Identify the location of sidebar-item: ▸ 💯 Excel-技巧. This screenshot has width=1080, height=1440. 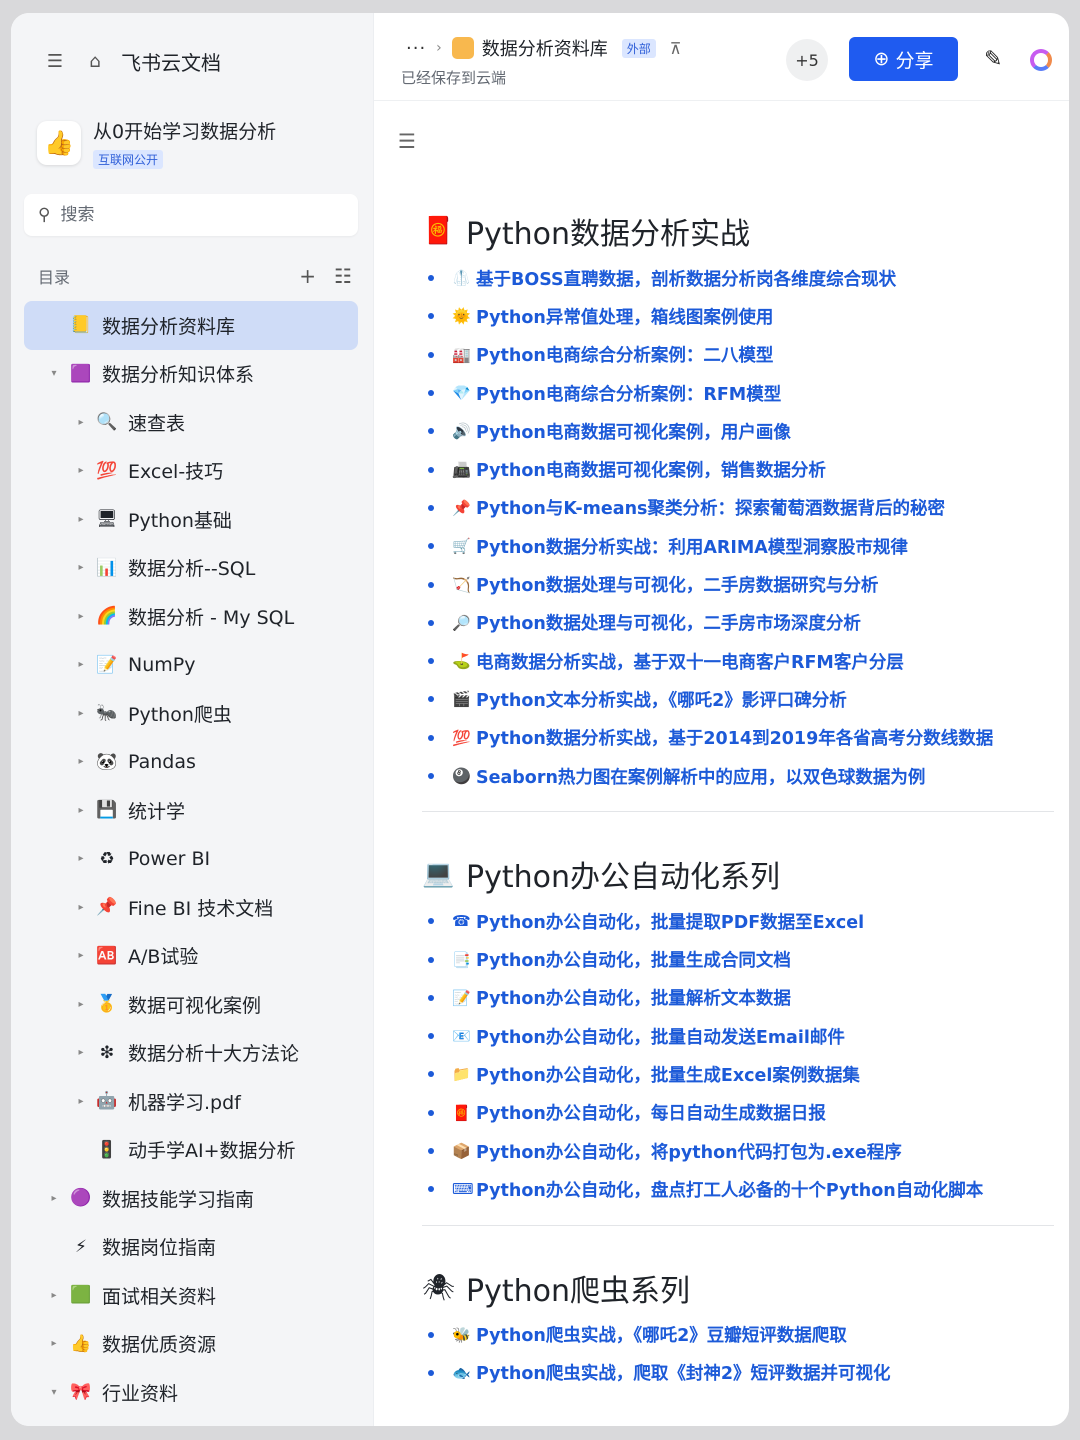
(191, 471).